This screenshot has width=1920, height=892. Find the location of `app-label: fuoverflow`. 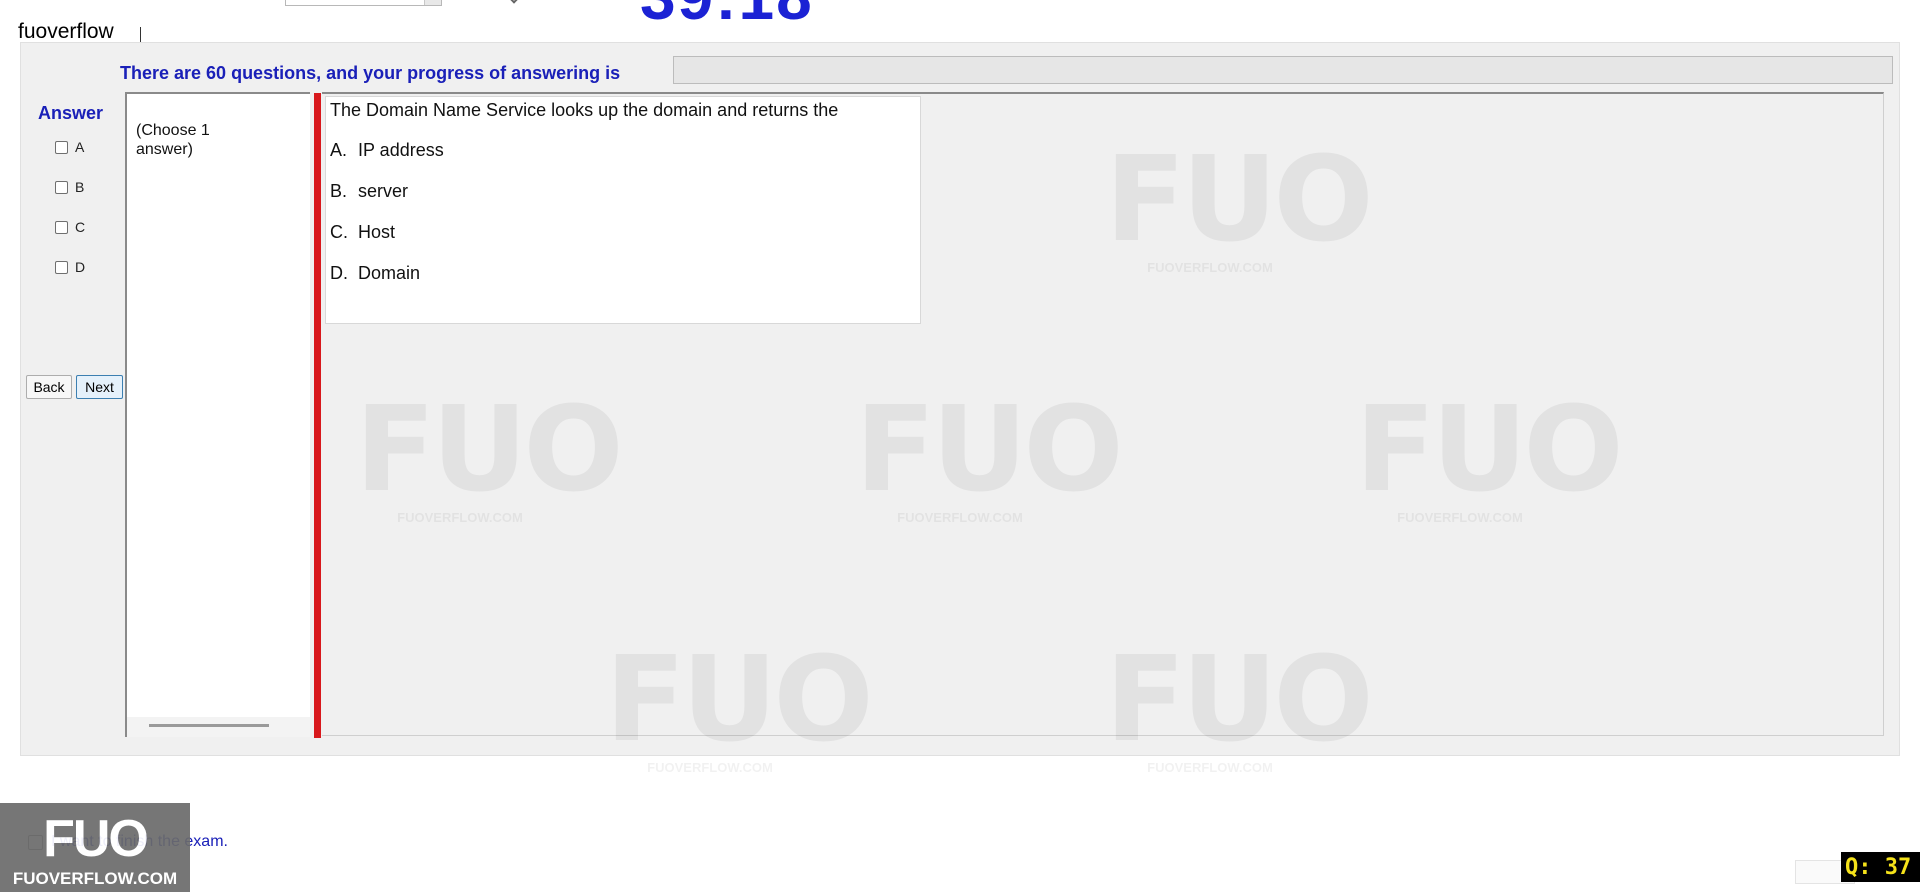

app-label: fuoverflow is located at coordinates (66, 31).